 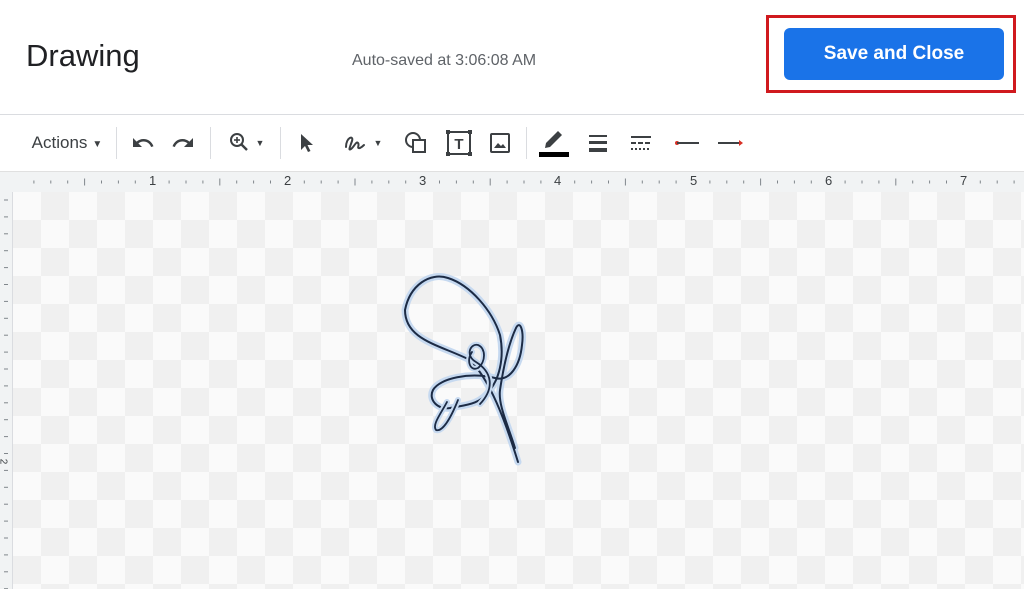 What do you see at coordinates (598, 143) in the screenshot?
I see `line-weight-icon` at bounding box center [598, 143].